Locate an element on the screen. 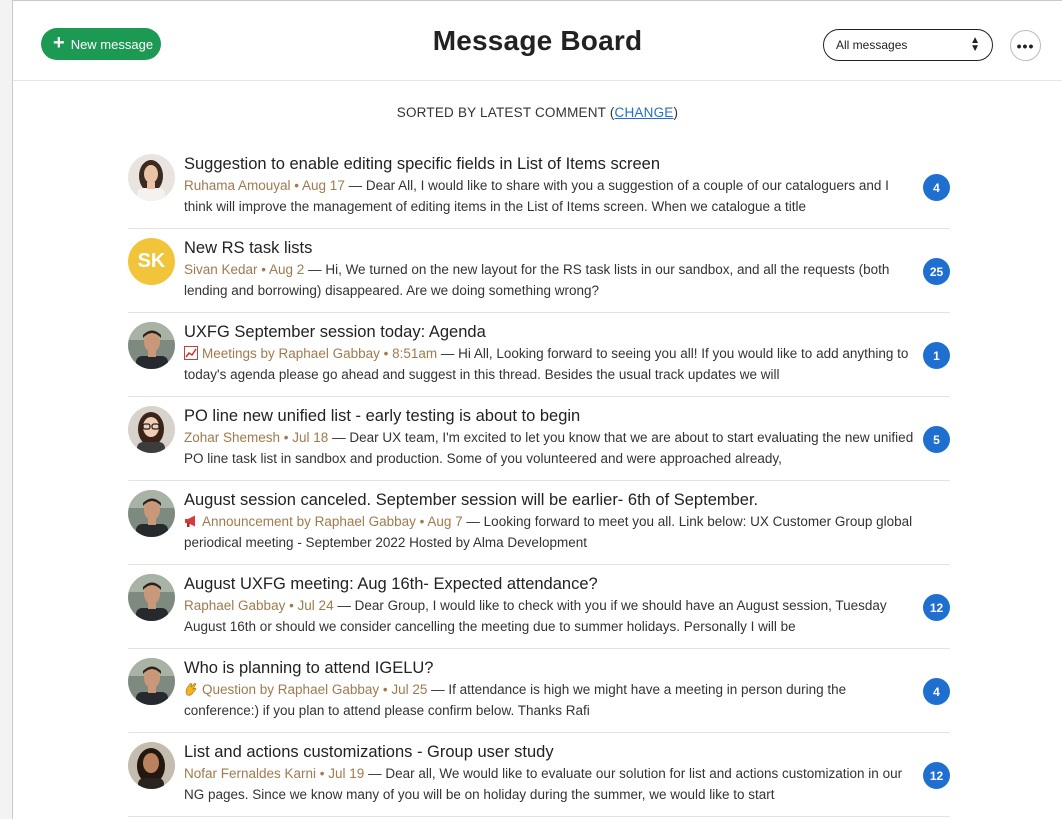 The image size is (1062, 819). comment-count-badge: 5 is located at coordinates (936, 439).